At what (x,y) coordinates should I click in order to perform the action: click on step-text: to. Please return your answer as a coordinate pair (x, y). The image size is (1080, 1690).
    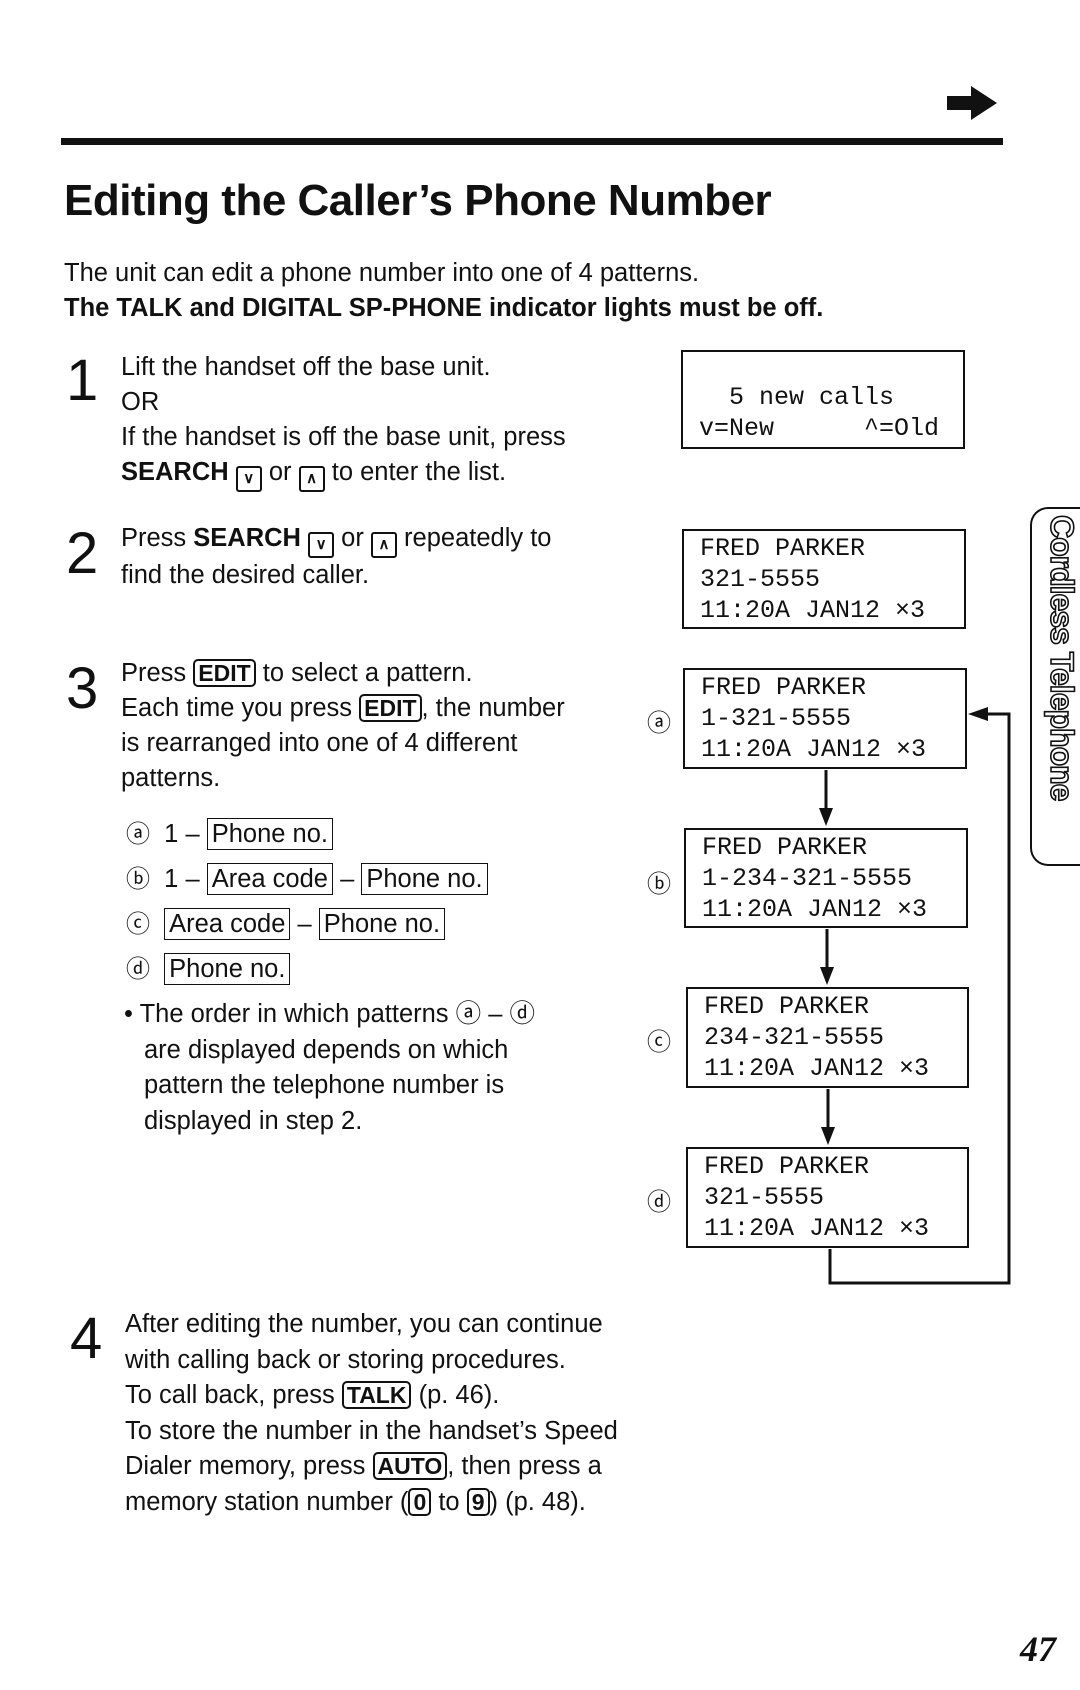
    Looking at the image, I should click on (449, 1501).